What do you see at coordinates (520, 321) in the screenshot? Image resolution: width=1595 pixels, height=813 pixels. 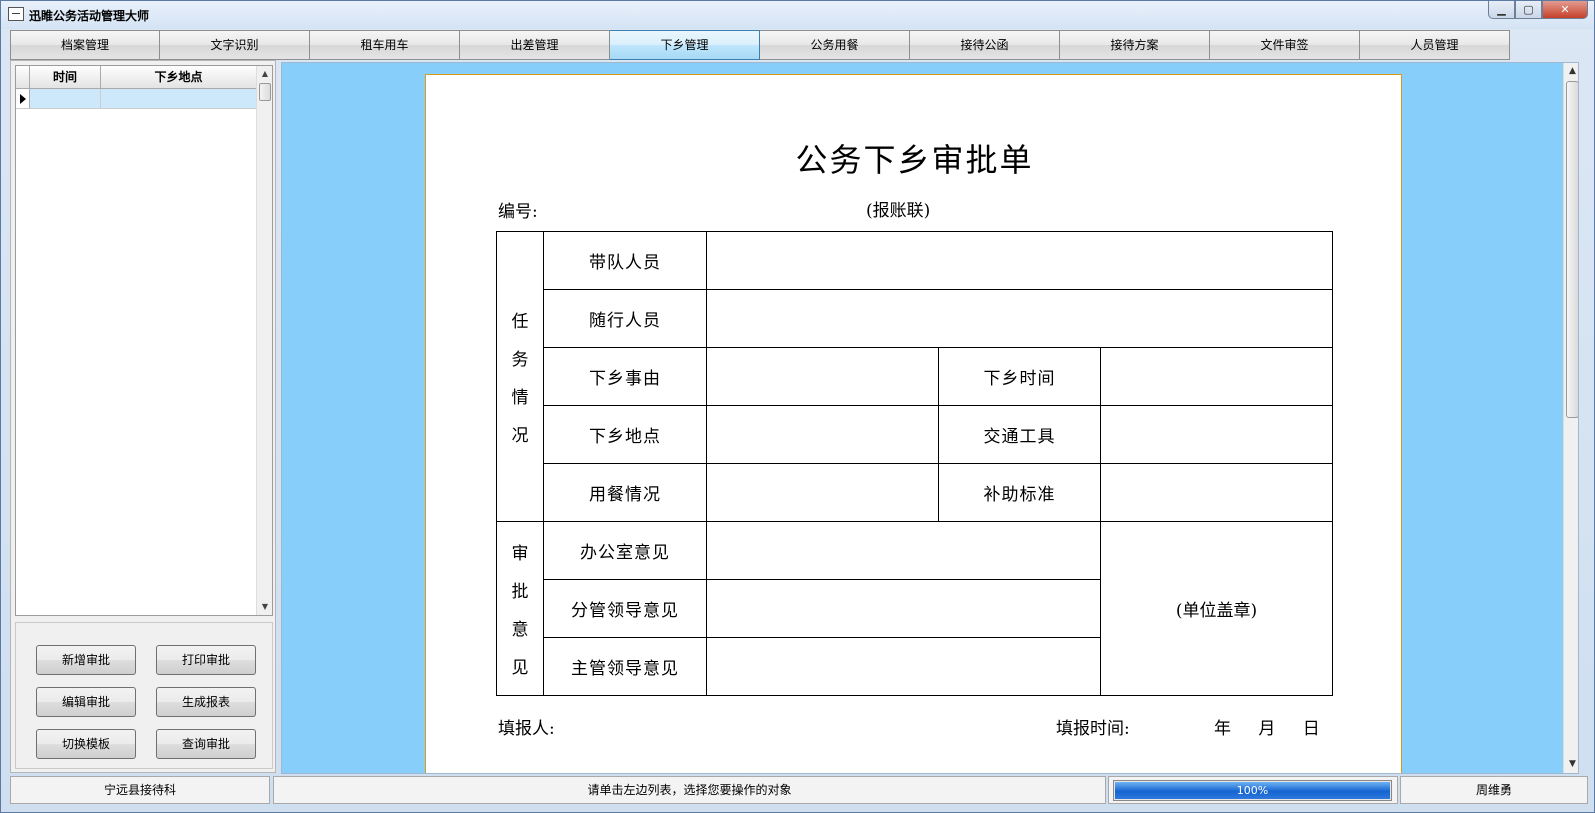 I see `section-task-char: 任` at bounding box center [520, 321].